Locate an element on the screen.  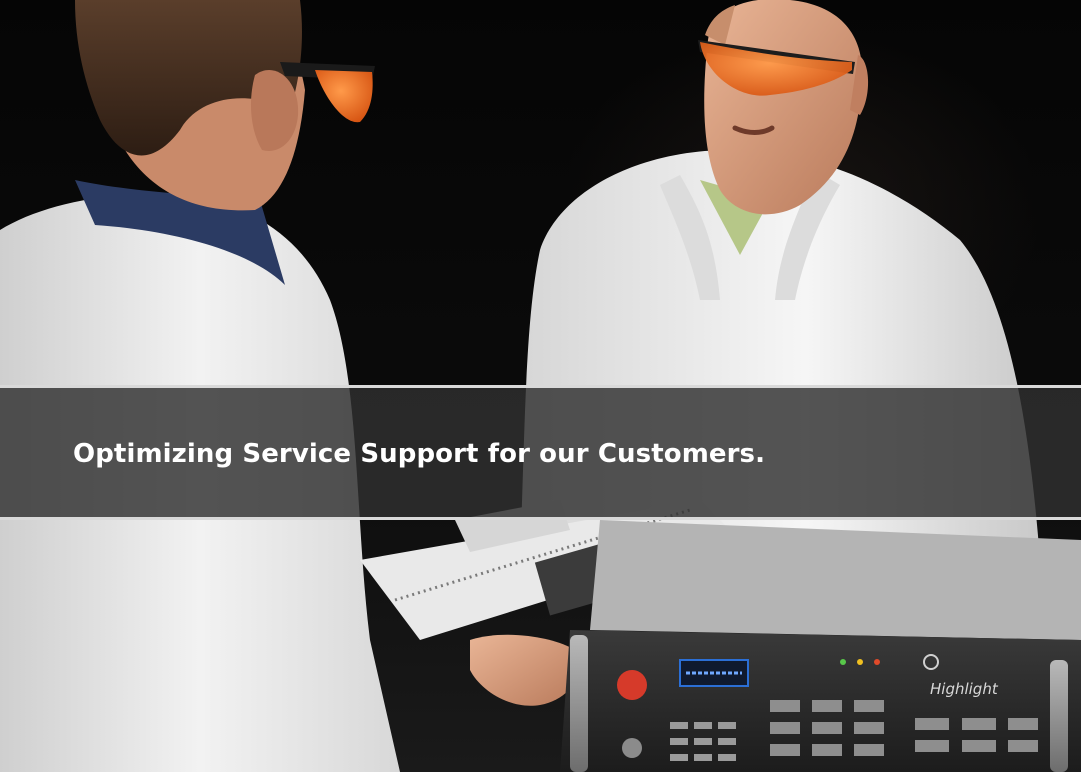
device-brand: Highlight is located at coordinates (964, 689).